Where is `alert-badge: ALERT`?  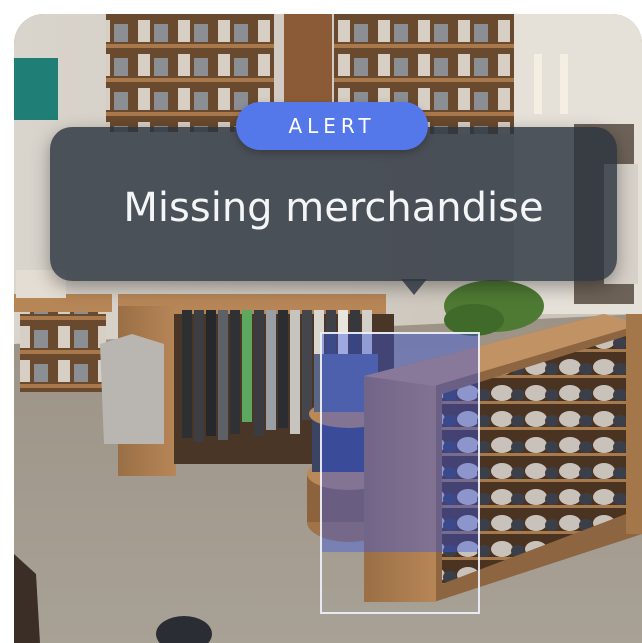
alert-badge: ALERT is located at coordinates (332, 126).